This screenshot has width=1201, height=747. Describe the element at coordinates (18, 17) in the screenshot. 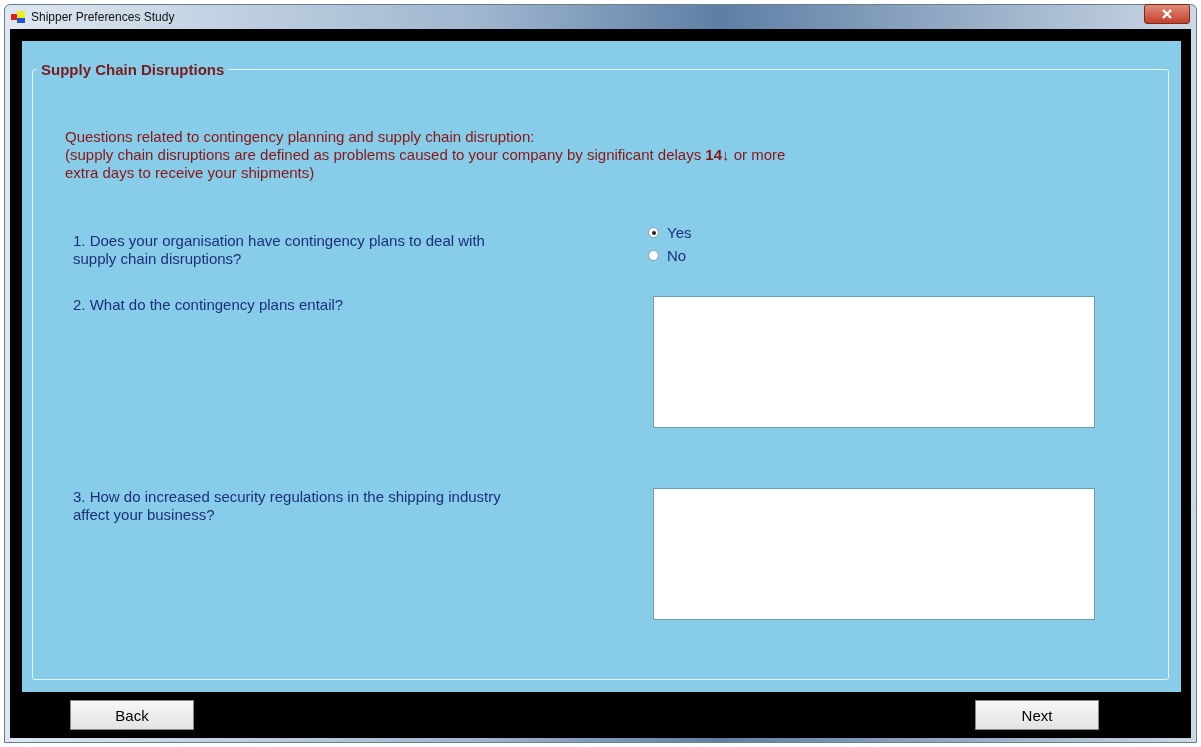

I see `app-icon` at that location.